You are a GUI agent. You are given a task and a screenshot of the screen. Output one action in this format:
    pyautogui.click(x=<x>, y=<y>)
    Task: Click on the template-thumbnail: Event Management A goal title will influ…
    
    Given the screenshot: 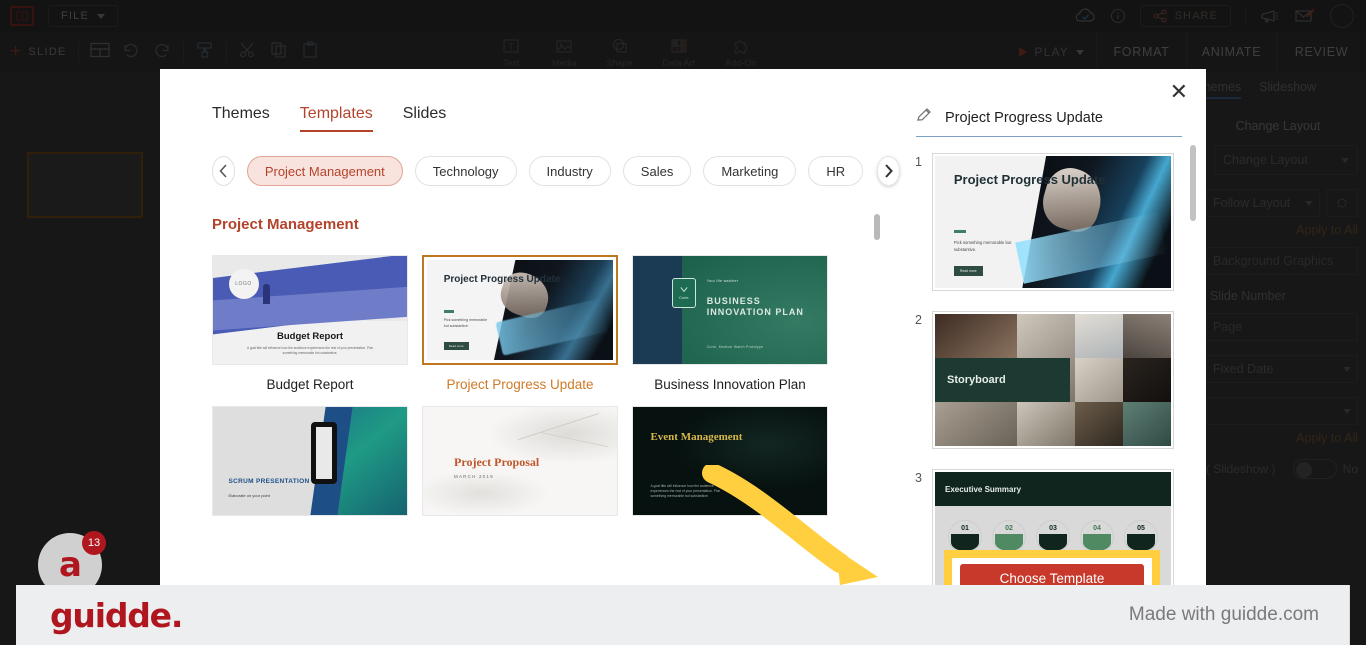 What is the action you would take?
    pyautogui.click(x=730, y=461)
    